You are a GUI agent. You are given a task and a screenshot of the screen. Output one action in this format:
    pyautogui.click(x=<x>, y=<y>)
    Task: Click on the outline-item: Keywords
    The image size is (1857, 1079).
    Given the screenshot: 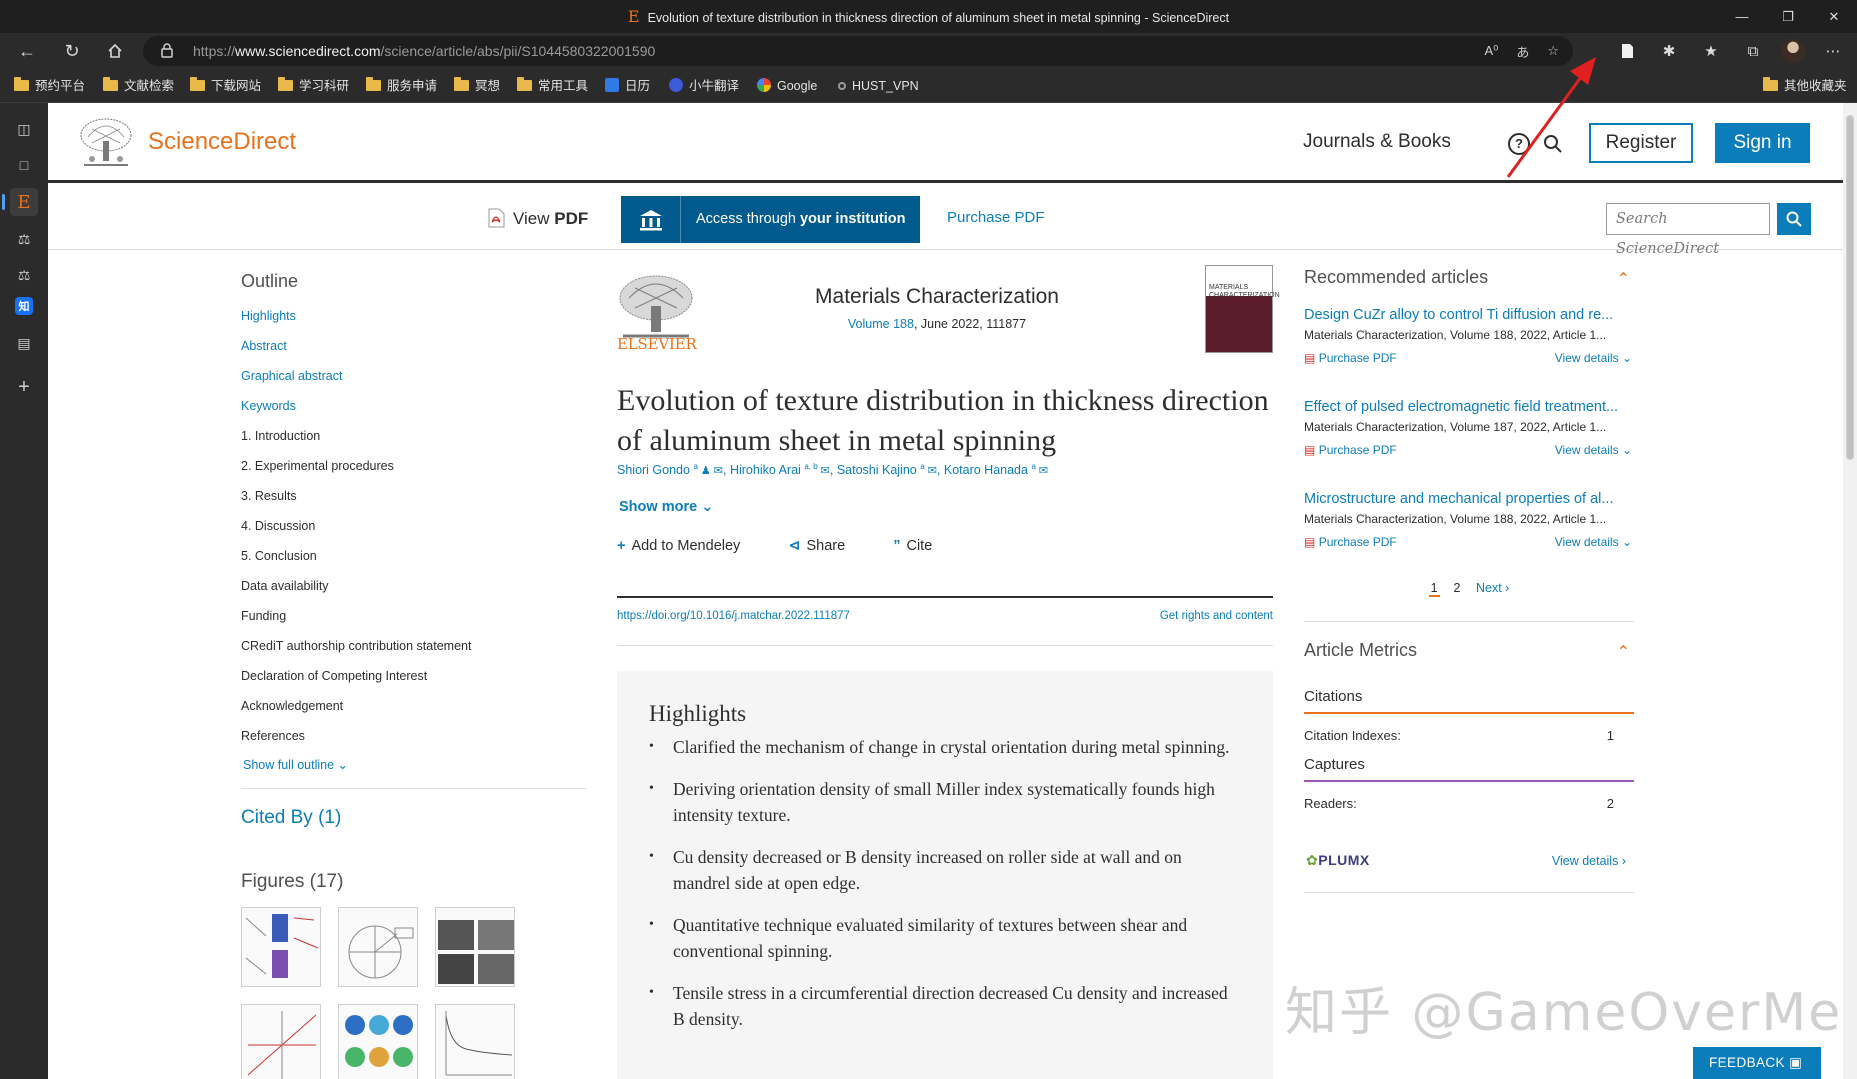 What is the action you would take?
    pyautogui.click(x=416, y=411)
    